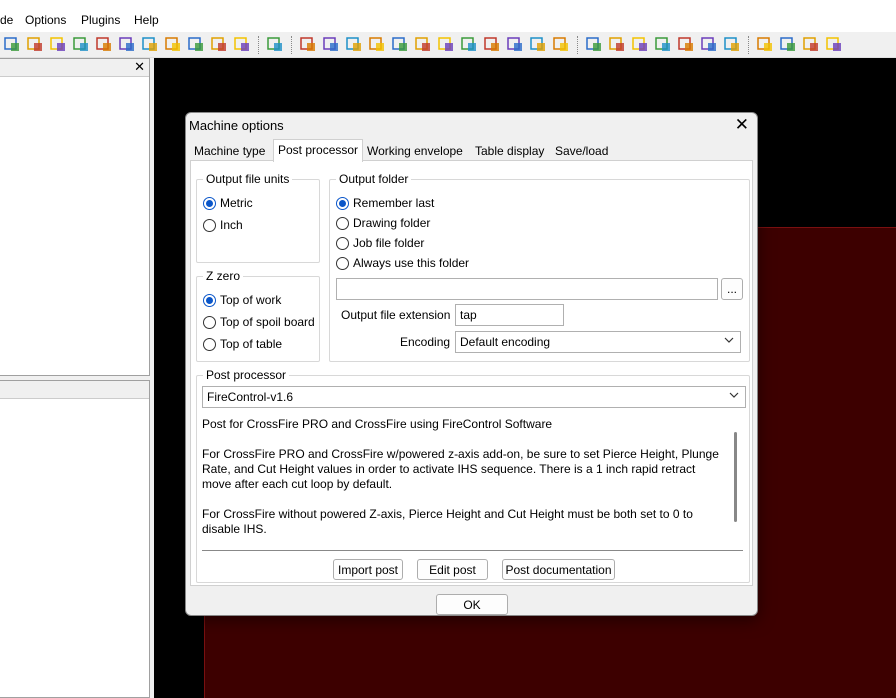  Describe the element at coordinates (527, 289) in the screenshot. I see `folder-path-input` at that location.